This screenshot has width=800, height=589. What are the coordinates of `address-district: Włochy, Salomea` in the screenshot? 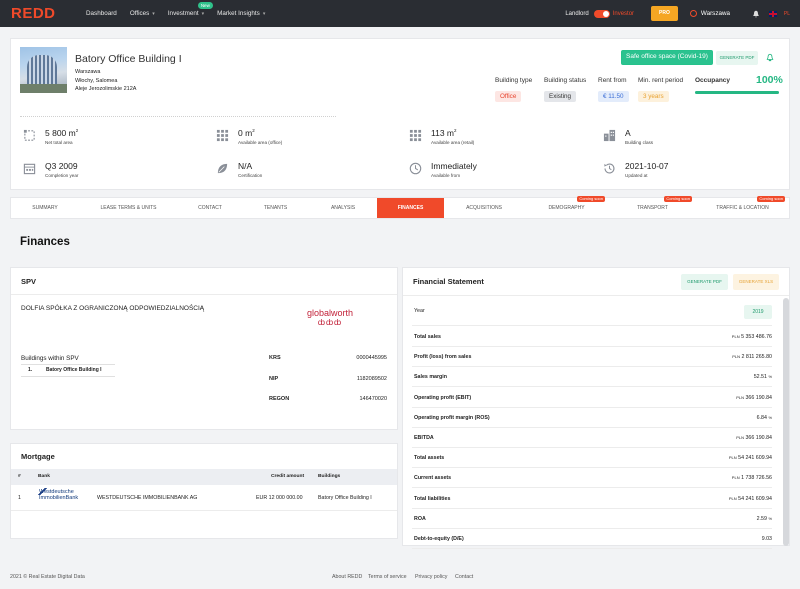 It's located at (96, 80).